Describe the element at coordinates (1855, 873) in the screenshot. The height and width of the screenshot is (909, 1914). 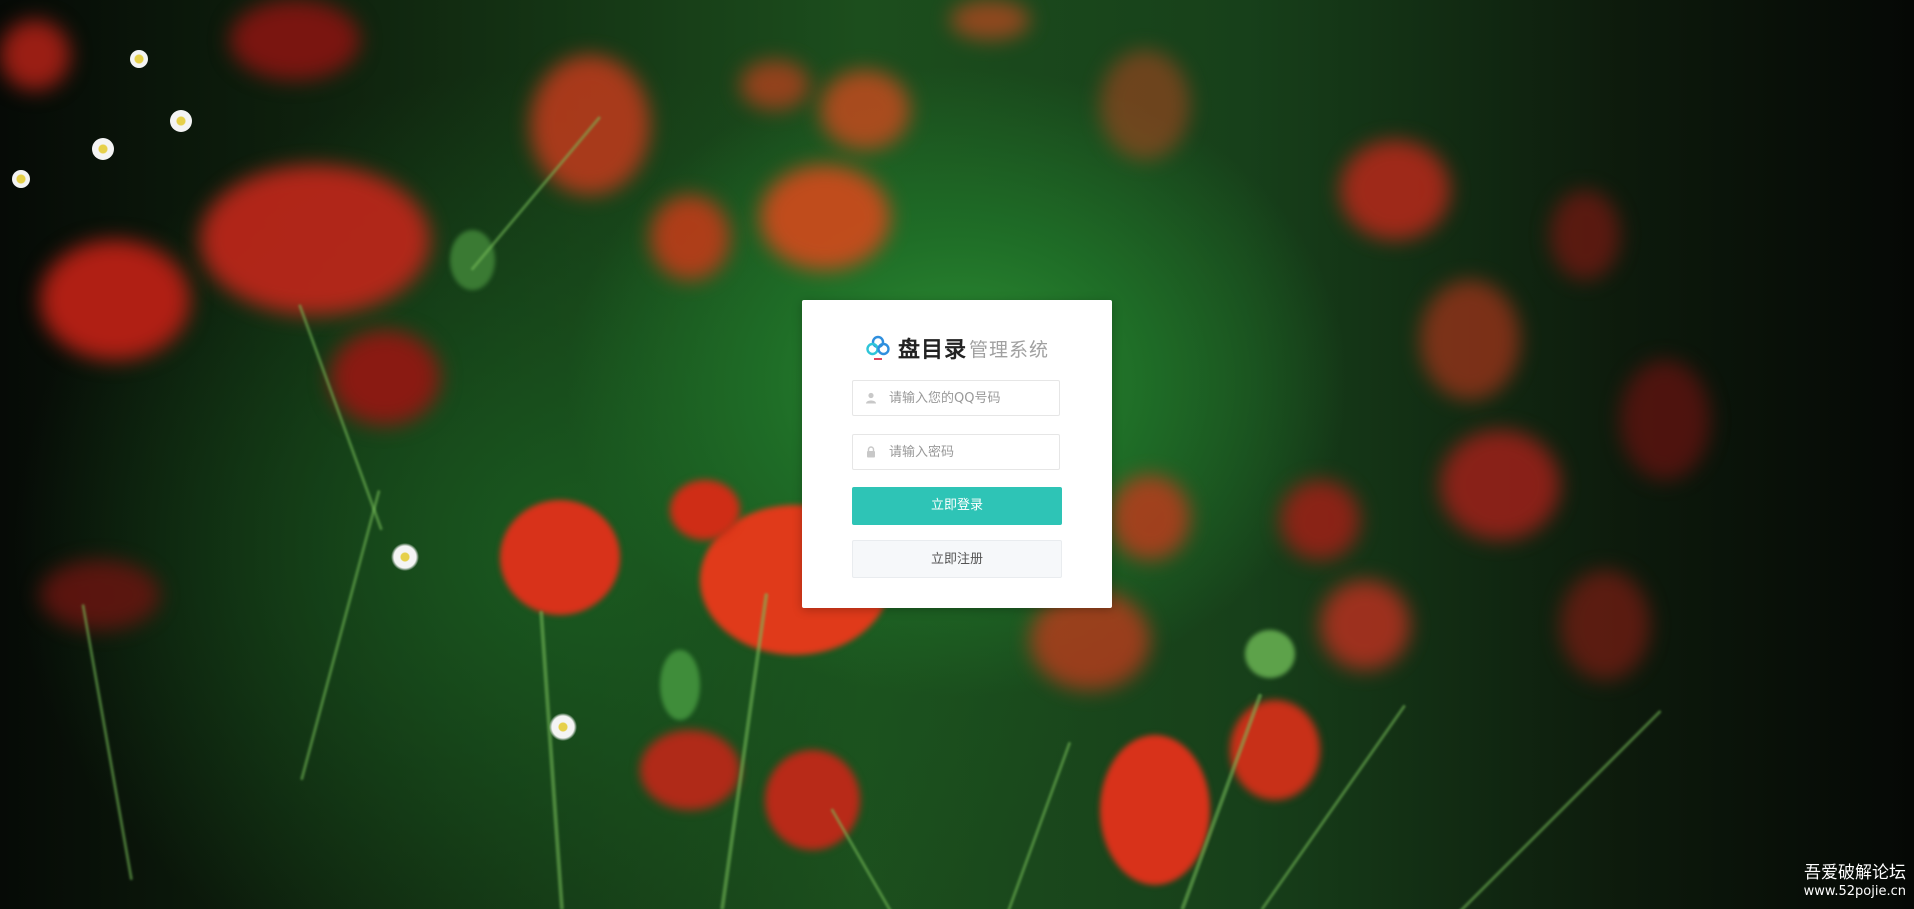
I see `watermark-title: 吾爱破解论坛` at that location.